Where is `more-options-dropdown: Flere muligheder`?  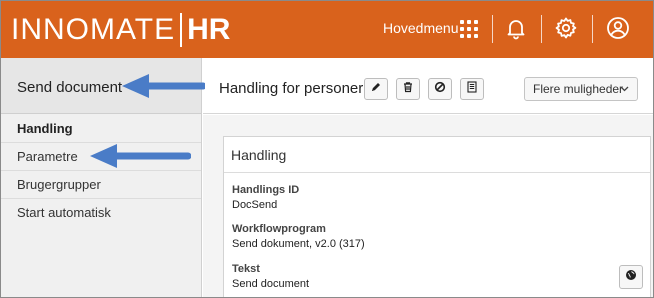 more-options-dropdown: Flere muligheder is located at coordinates (581, 89).